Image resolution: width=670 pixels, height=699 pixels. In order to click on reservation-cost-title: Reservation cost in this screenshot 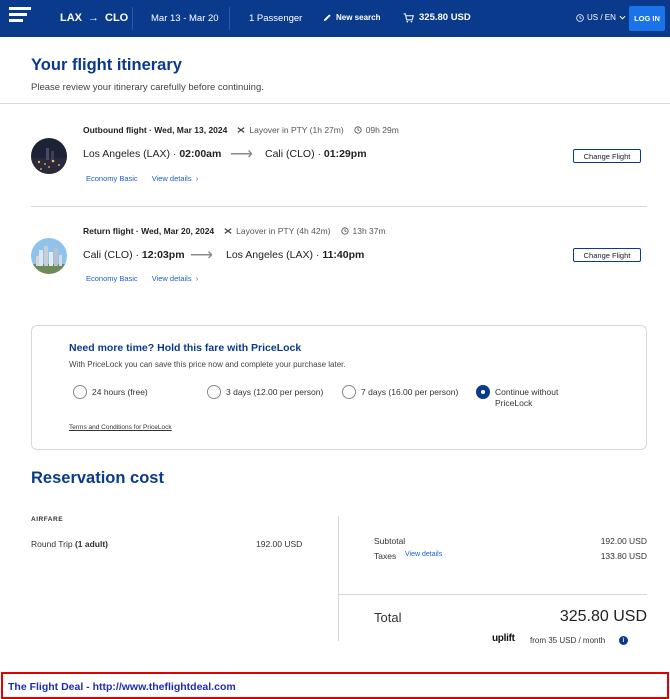, I will do `click(97, 478)`.